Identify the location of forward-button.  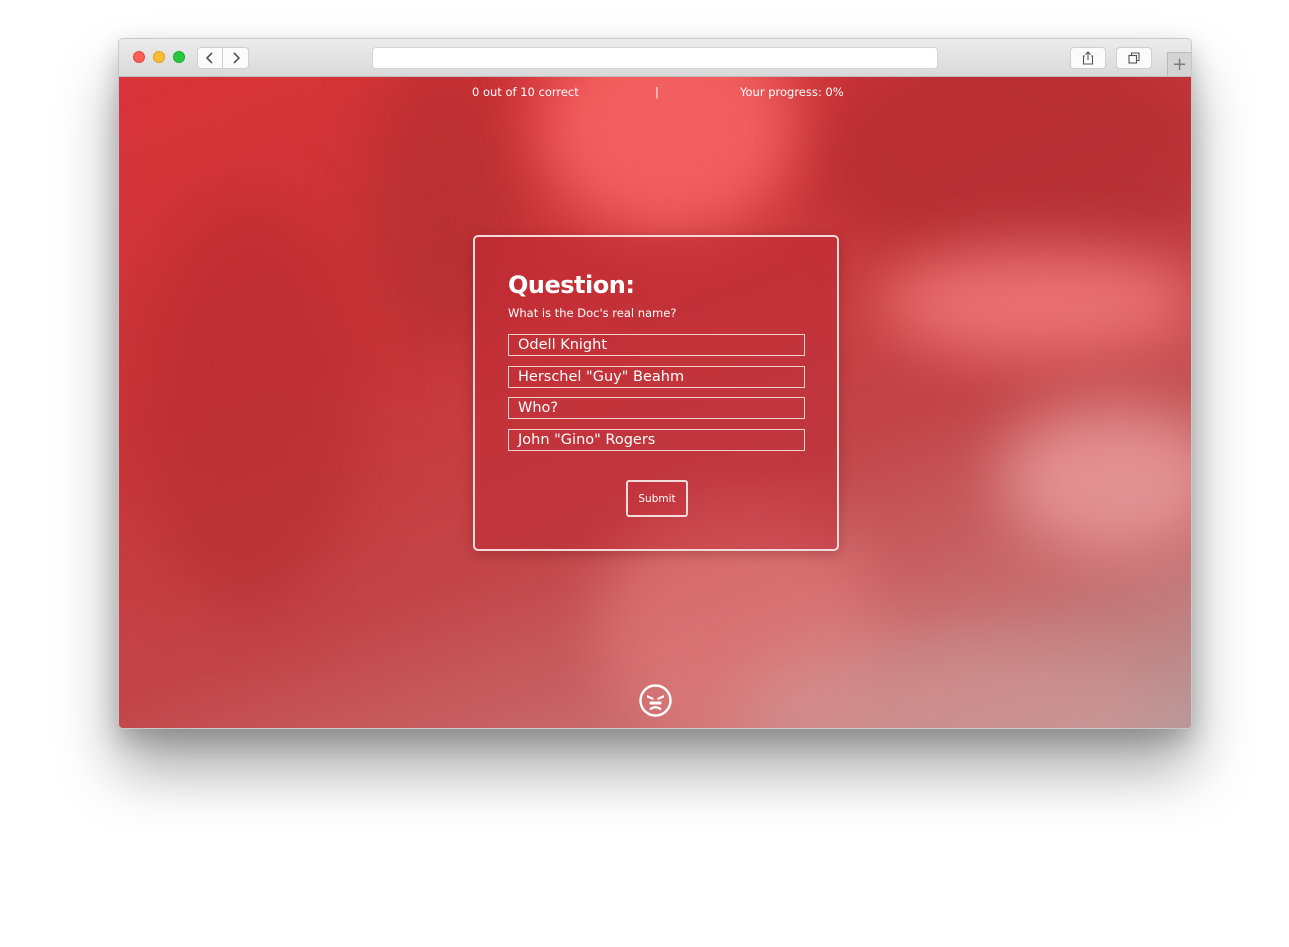
(236, 58).